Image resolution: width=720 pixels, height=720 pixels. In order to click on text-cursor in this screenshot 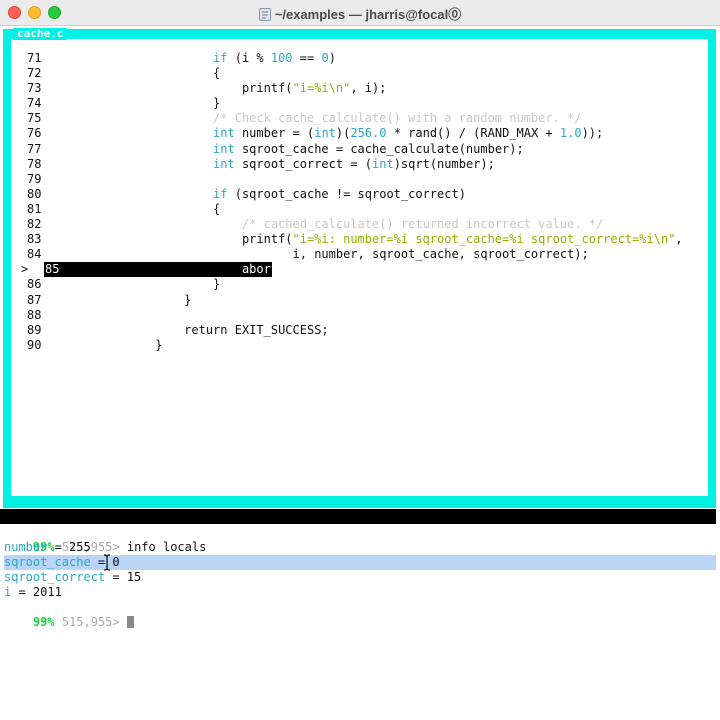, I will do `click(130, 622)`.